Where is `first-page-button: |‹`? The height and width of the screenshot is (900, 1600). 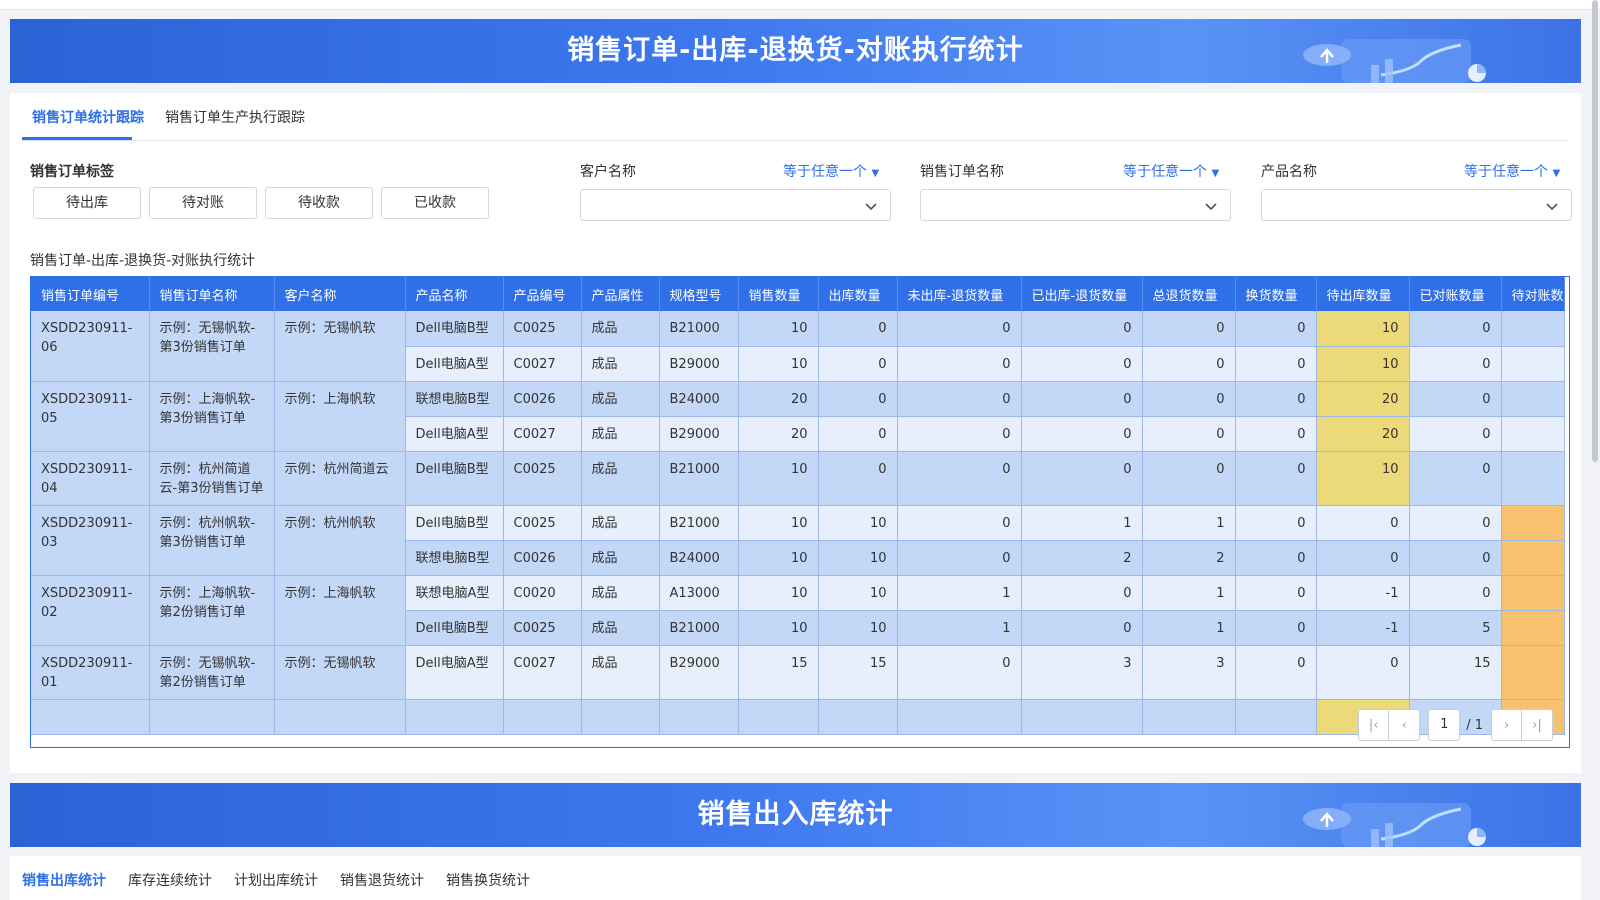
first-page-button: |‹ is located at coordinates (1374, 725).